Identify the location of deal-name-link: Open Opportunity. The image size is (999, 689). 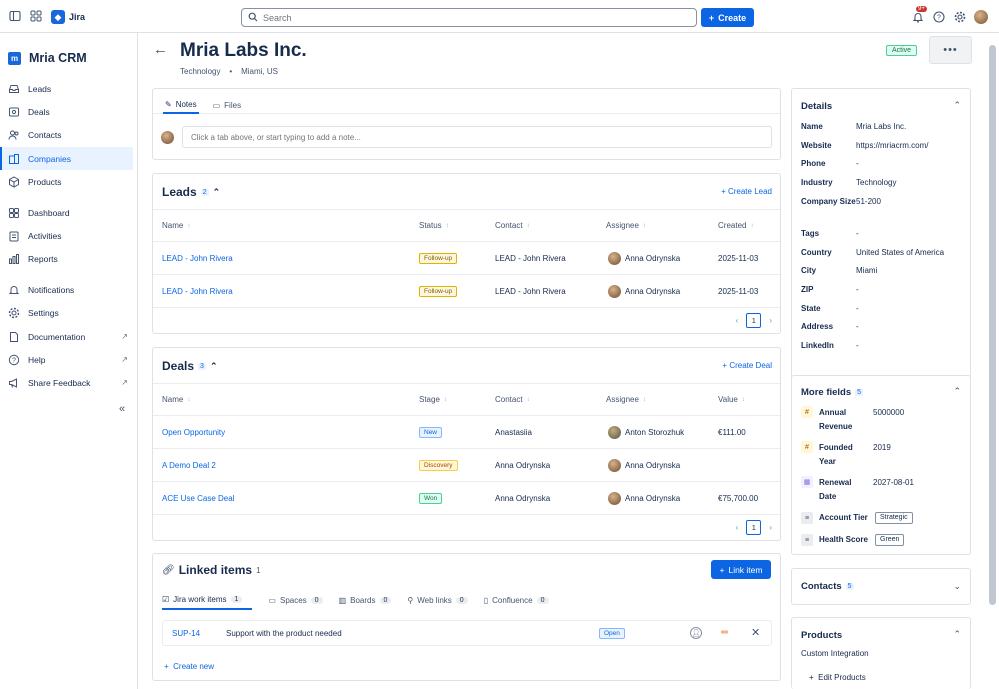
(193, 432).